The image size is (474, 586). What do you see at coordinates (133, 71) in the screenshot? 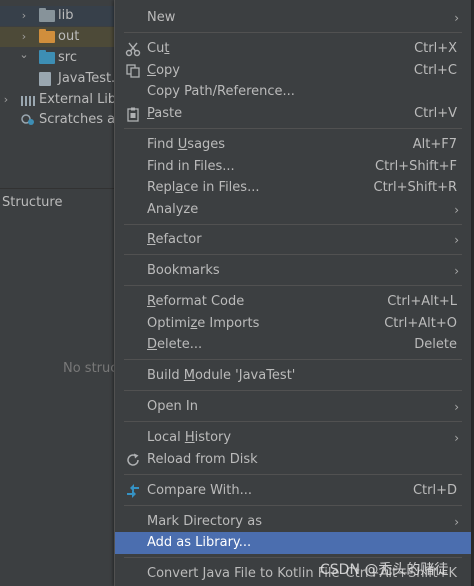
I see `copy-icon` at bounding box center [133, 71].